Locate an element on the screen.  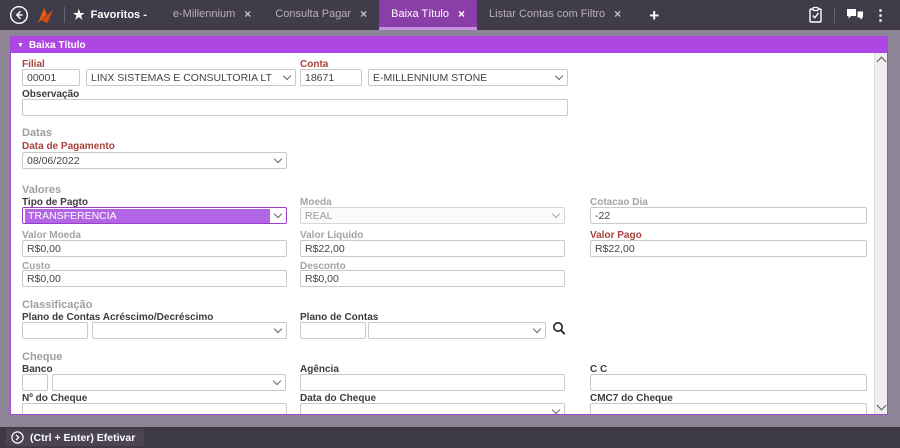
back-arrow-icon is located at coordinates (19, 15).